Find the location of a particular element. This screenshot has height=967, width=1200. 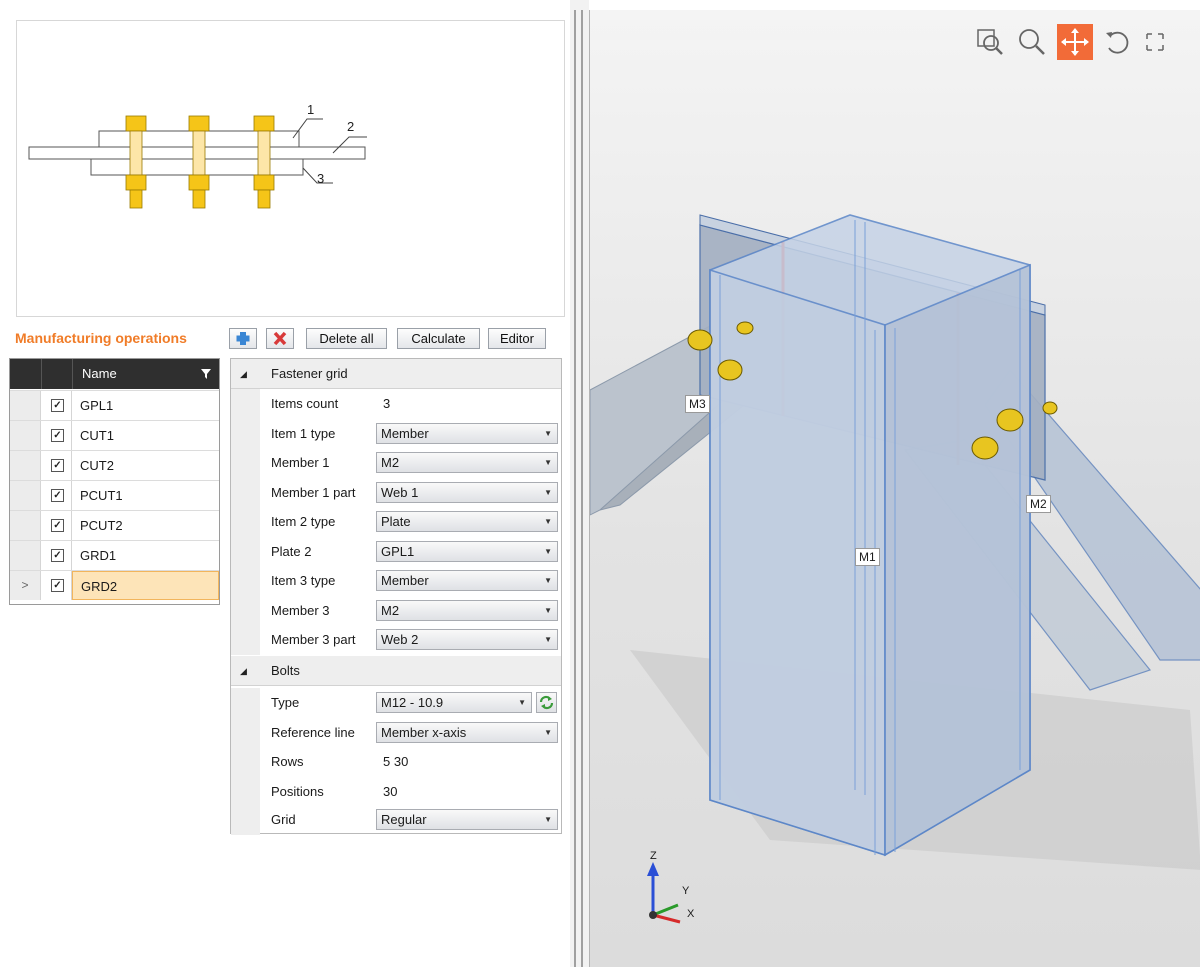

table-row: ✓ GPL1 is located at coordinates (114, 405).